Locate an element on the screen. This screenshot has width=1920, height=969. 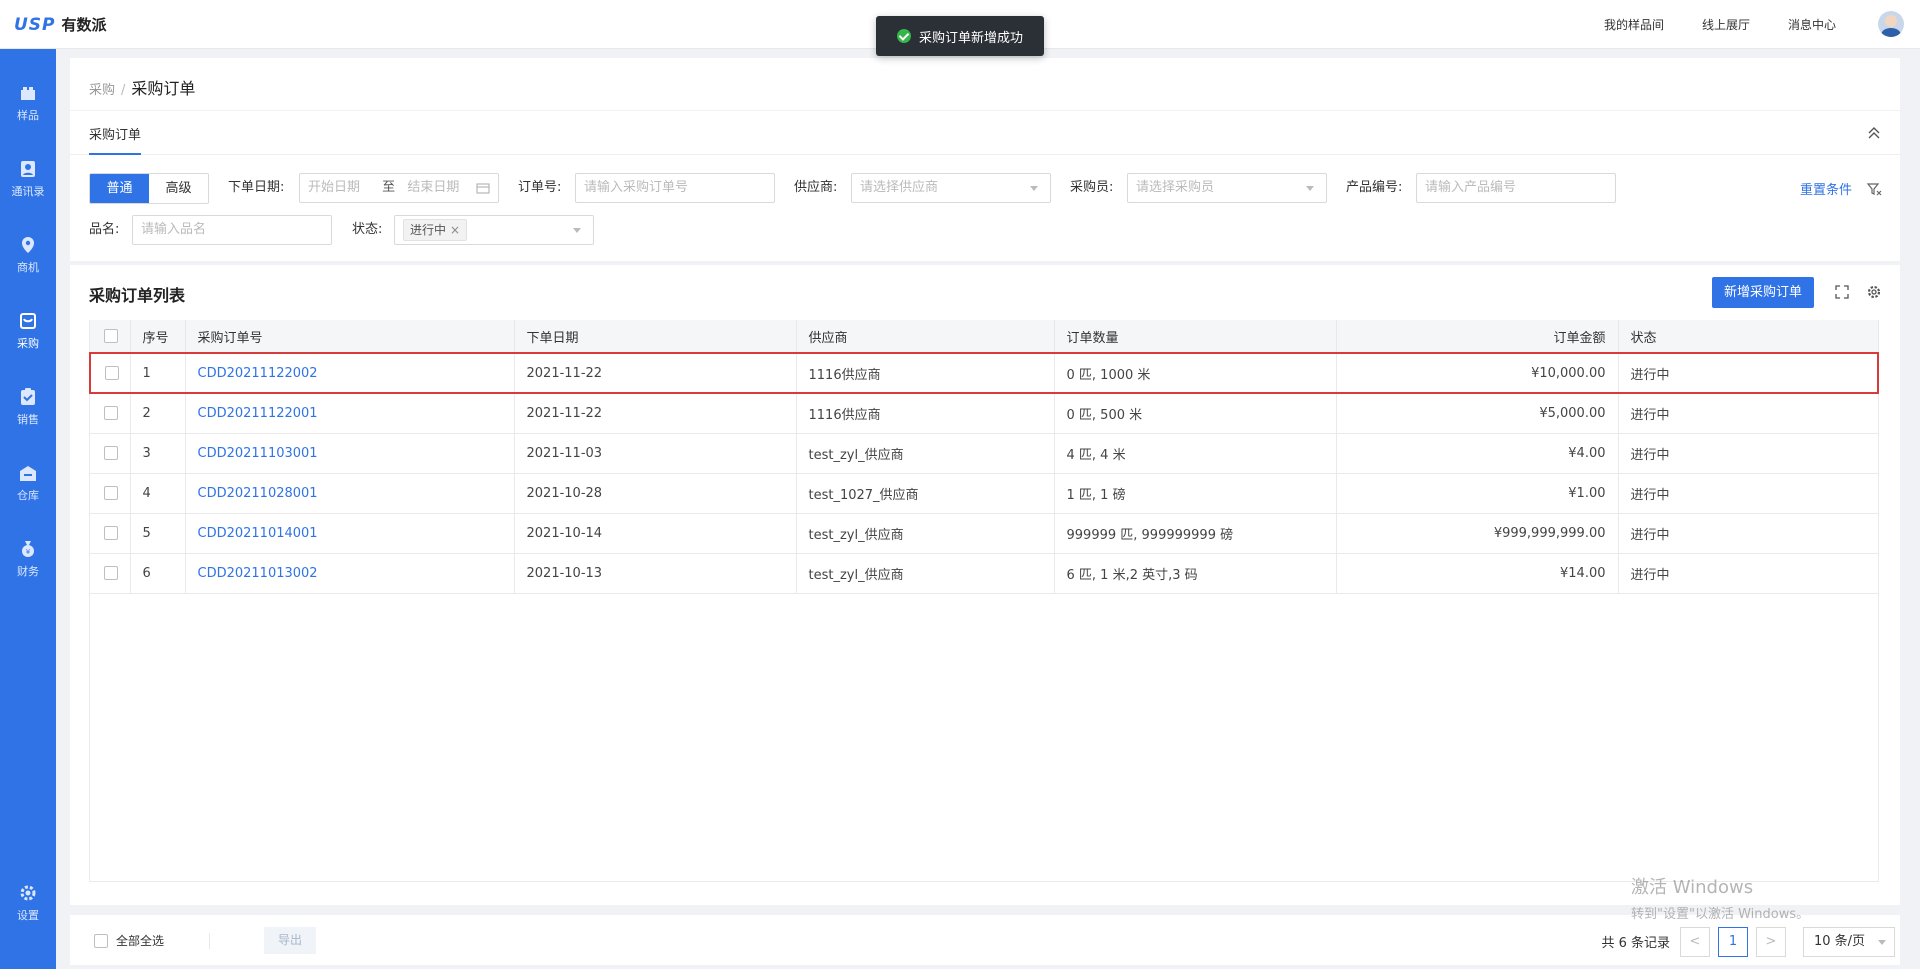
cell-amount: ¥10,000.00 is located at coordinates (1477, 373).